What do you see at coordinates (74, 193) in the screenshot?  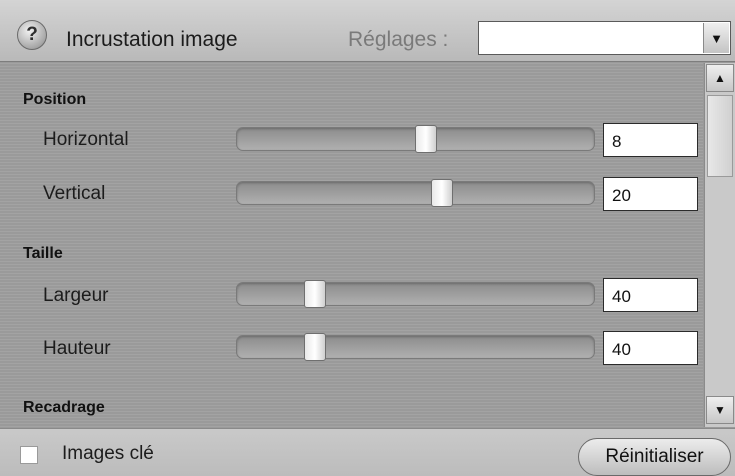 I see `row-label-vertical: Vertical` at bounding box center [74, 193].